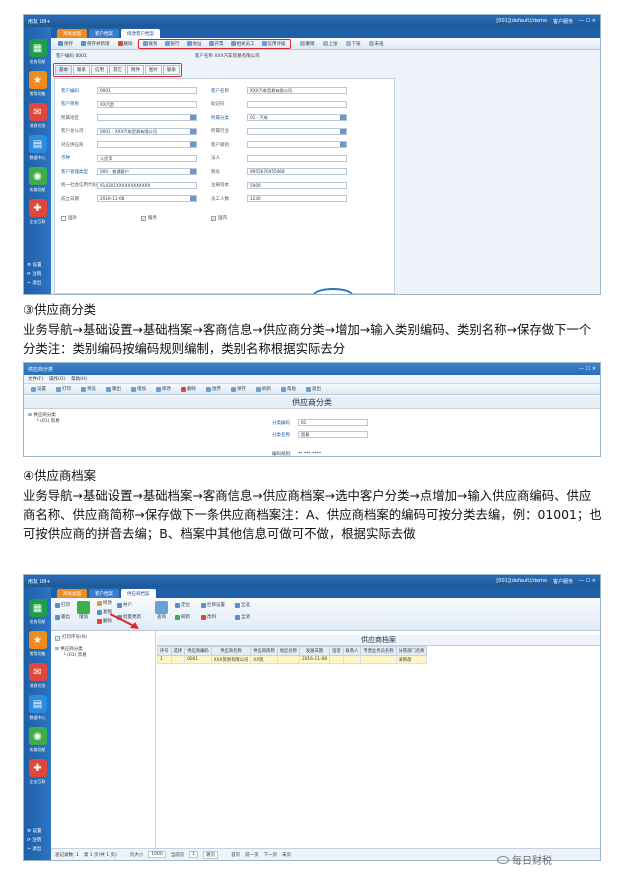  I want to click on boxed-button-1: 银行, so click(172, 44).